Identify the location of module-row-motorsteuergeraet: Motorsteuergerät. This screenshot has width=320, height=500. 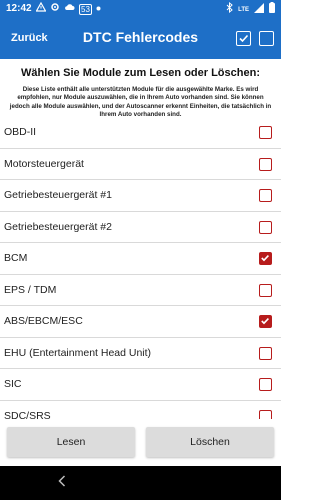
(140, 164).